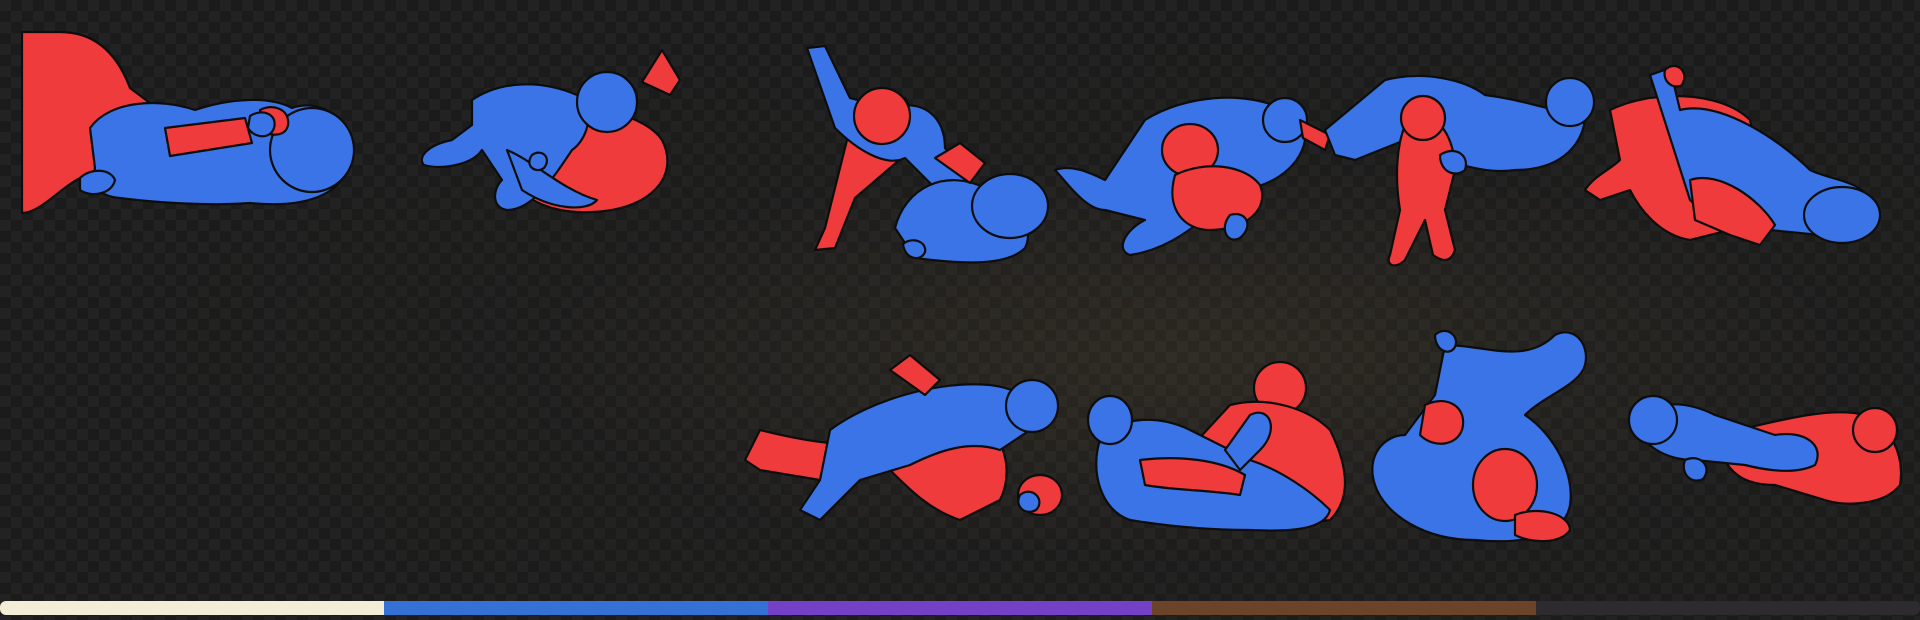 The width and height of the screenshot is (1920, 620). What do you see at coordinates (927, 154) in the screenshot?
I see `pose-3-illustration` at bounding box center [927, 154].